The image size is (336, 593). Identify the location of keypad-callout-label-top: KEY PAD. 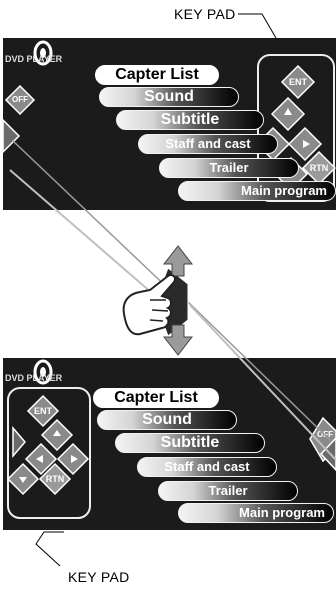
(205, 14).